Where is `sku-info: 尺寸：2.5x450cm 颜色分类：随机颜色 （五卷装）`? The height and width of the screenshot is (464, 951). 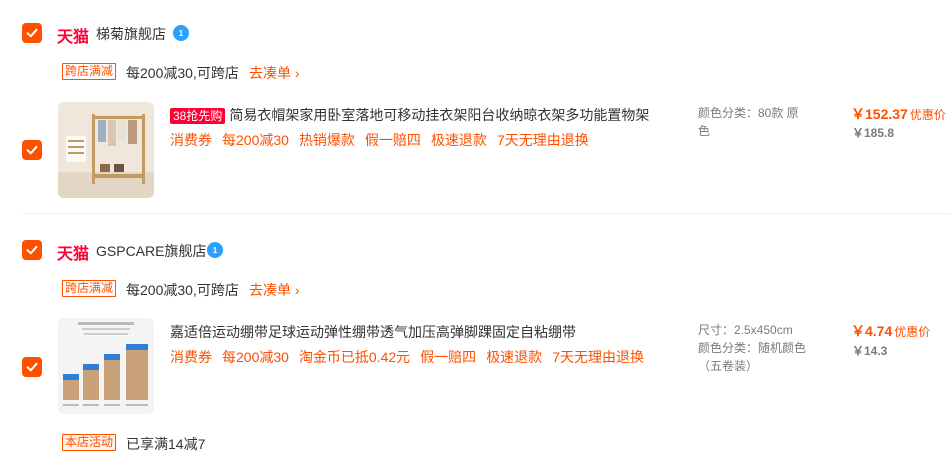 sku-info: 尺寸：2.5x450cm 颜色分类：随机颜色 （五卷装） is located at coordinates (763, 348).